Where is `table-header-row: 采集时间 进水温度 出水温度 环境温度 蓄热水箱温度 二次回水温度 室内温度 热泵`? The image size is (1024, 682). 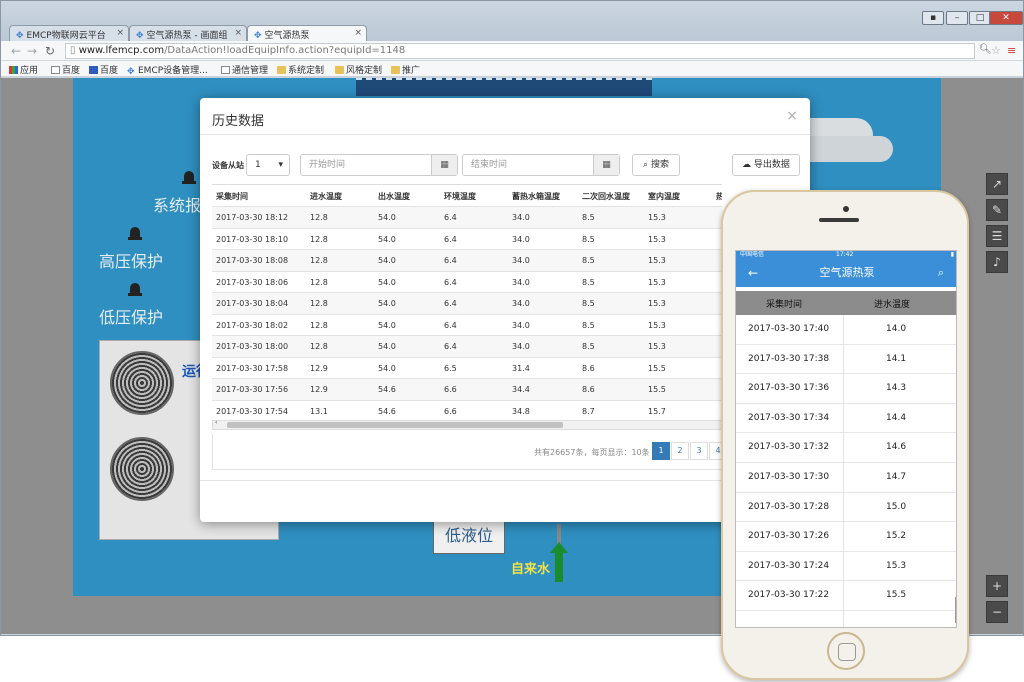 table-header-row: 采集时间 进水温度 出水温度 环境温度 蓄热水箱温度 二次回水温度 室内温度 热泵 is located at coordinates (467, 196).